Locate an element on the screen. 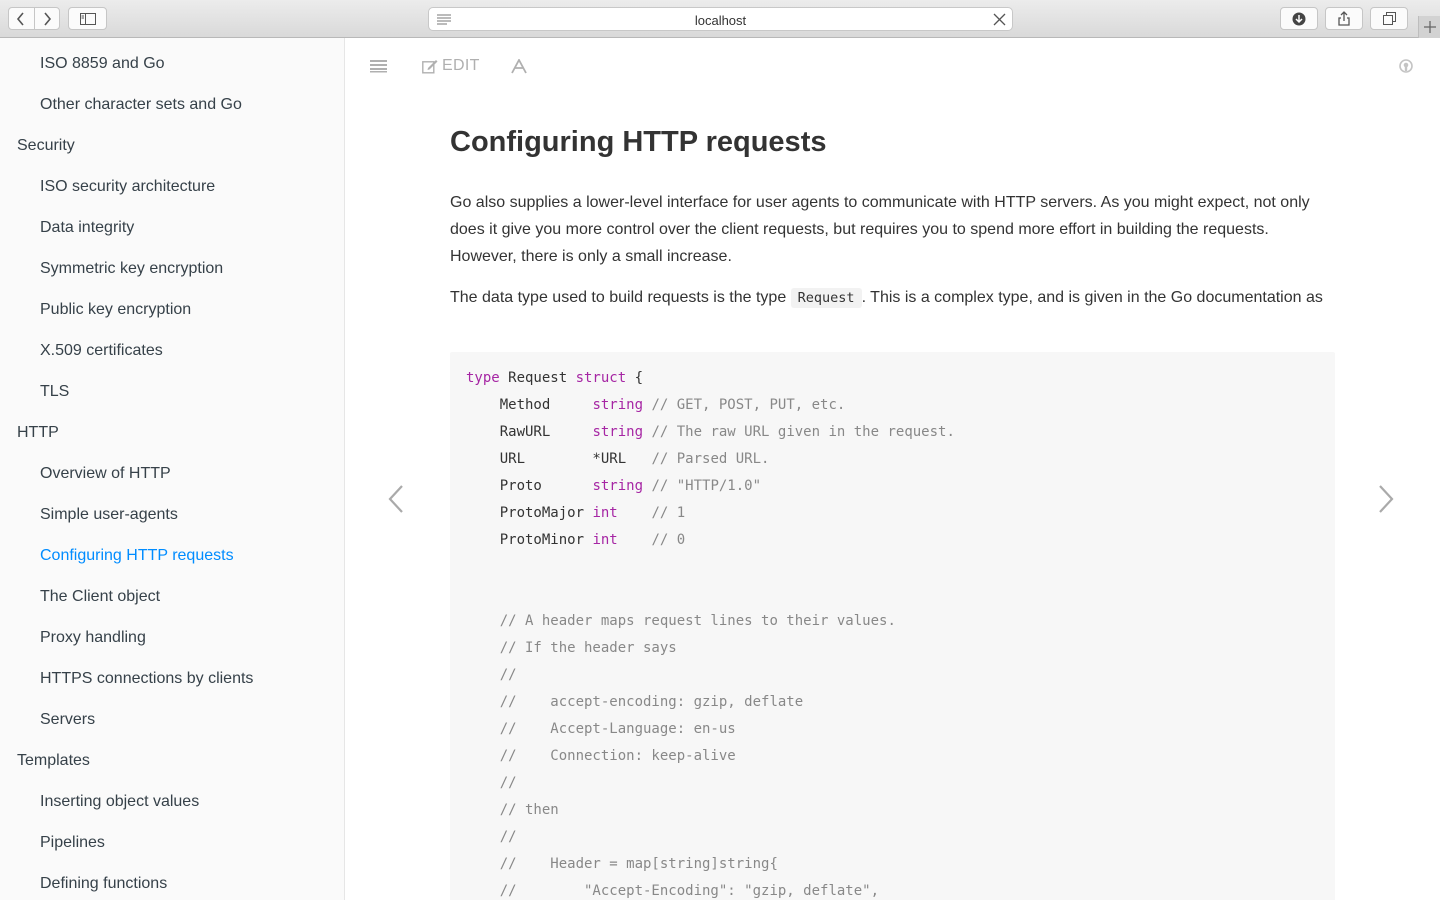 The width and height of the screenshot is (1440, 900). back-button is located at coordinates (21, 18).